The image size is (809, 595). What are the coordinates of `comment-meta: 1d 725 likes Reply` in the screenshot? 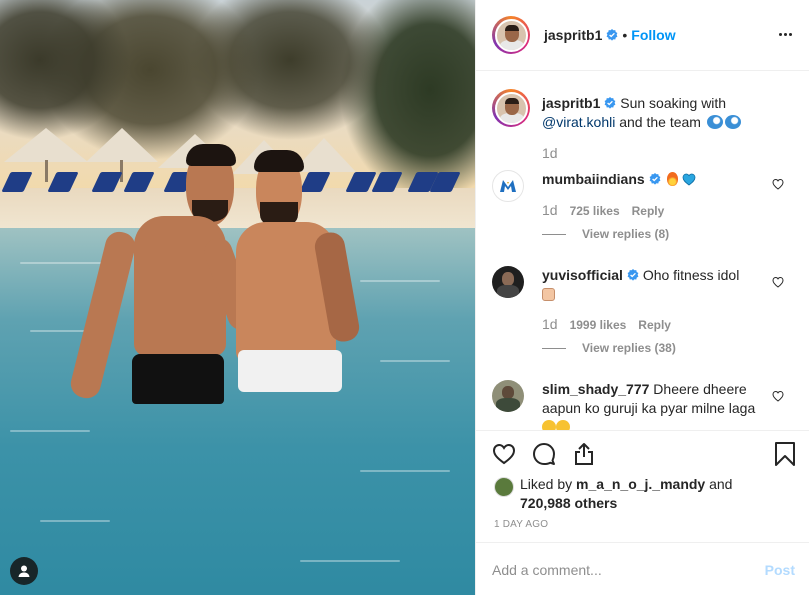 It's located at (603, 210).